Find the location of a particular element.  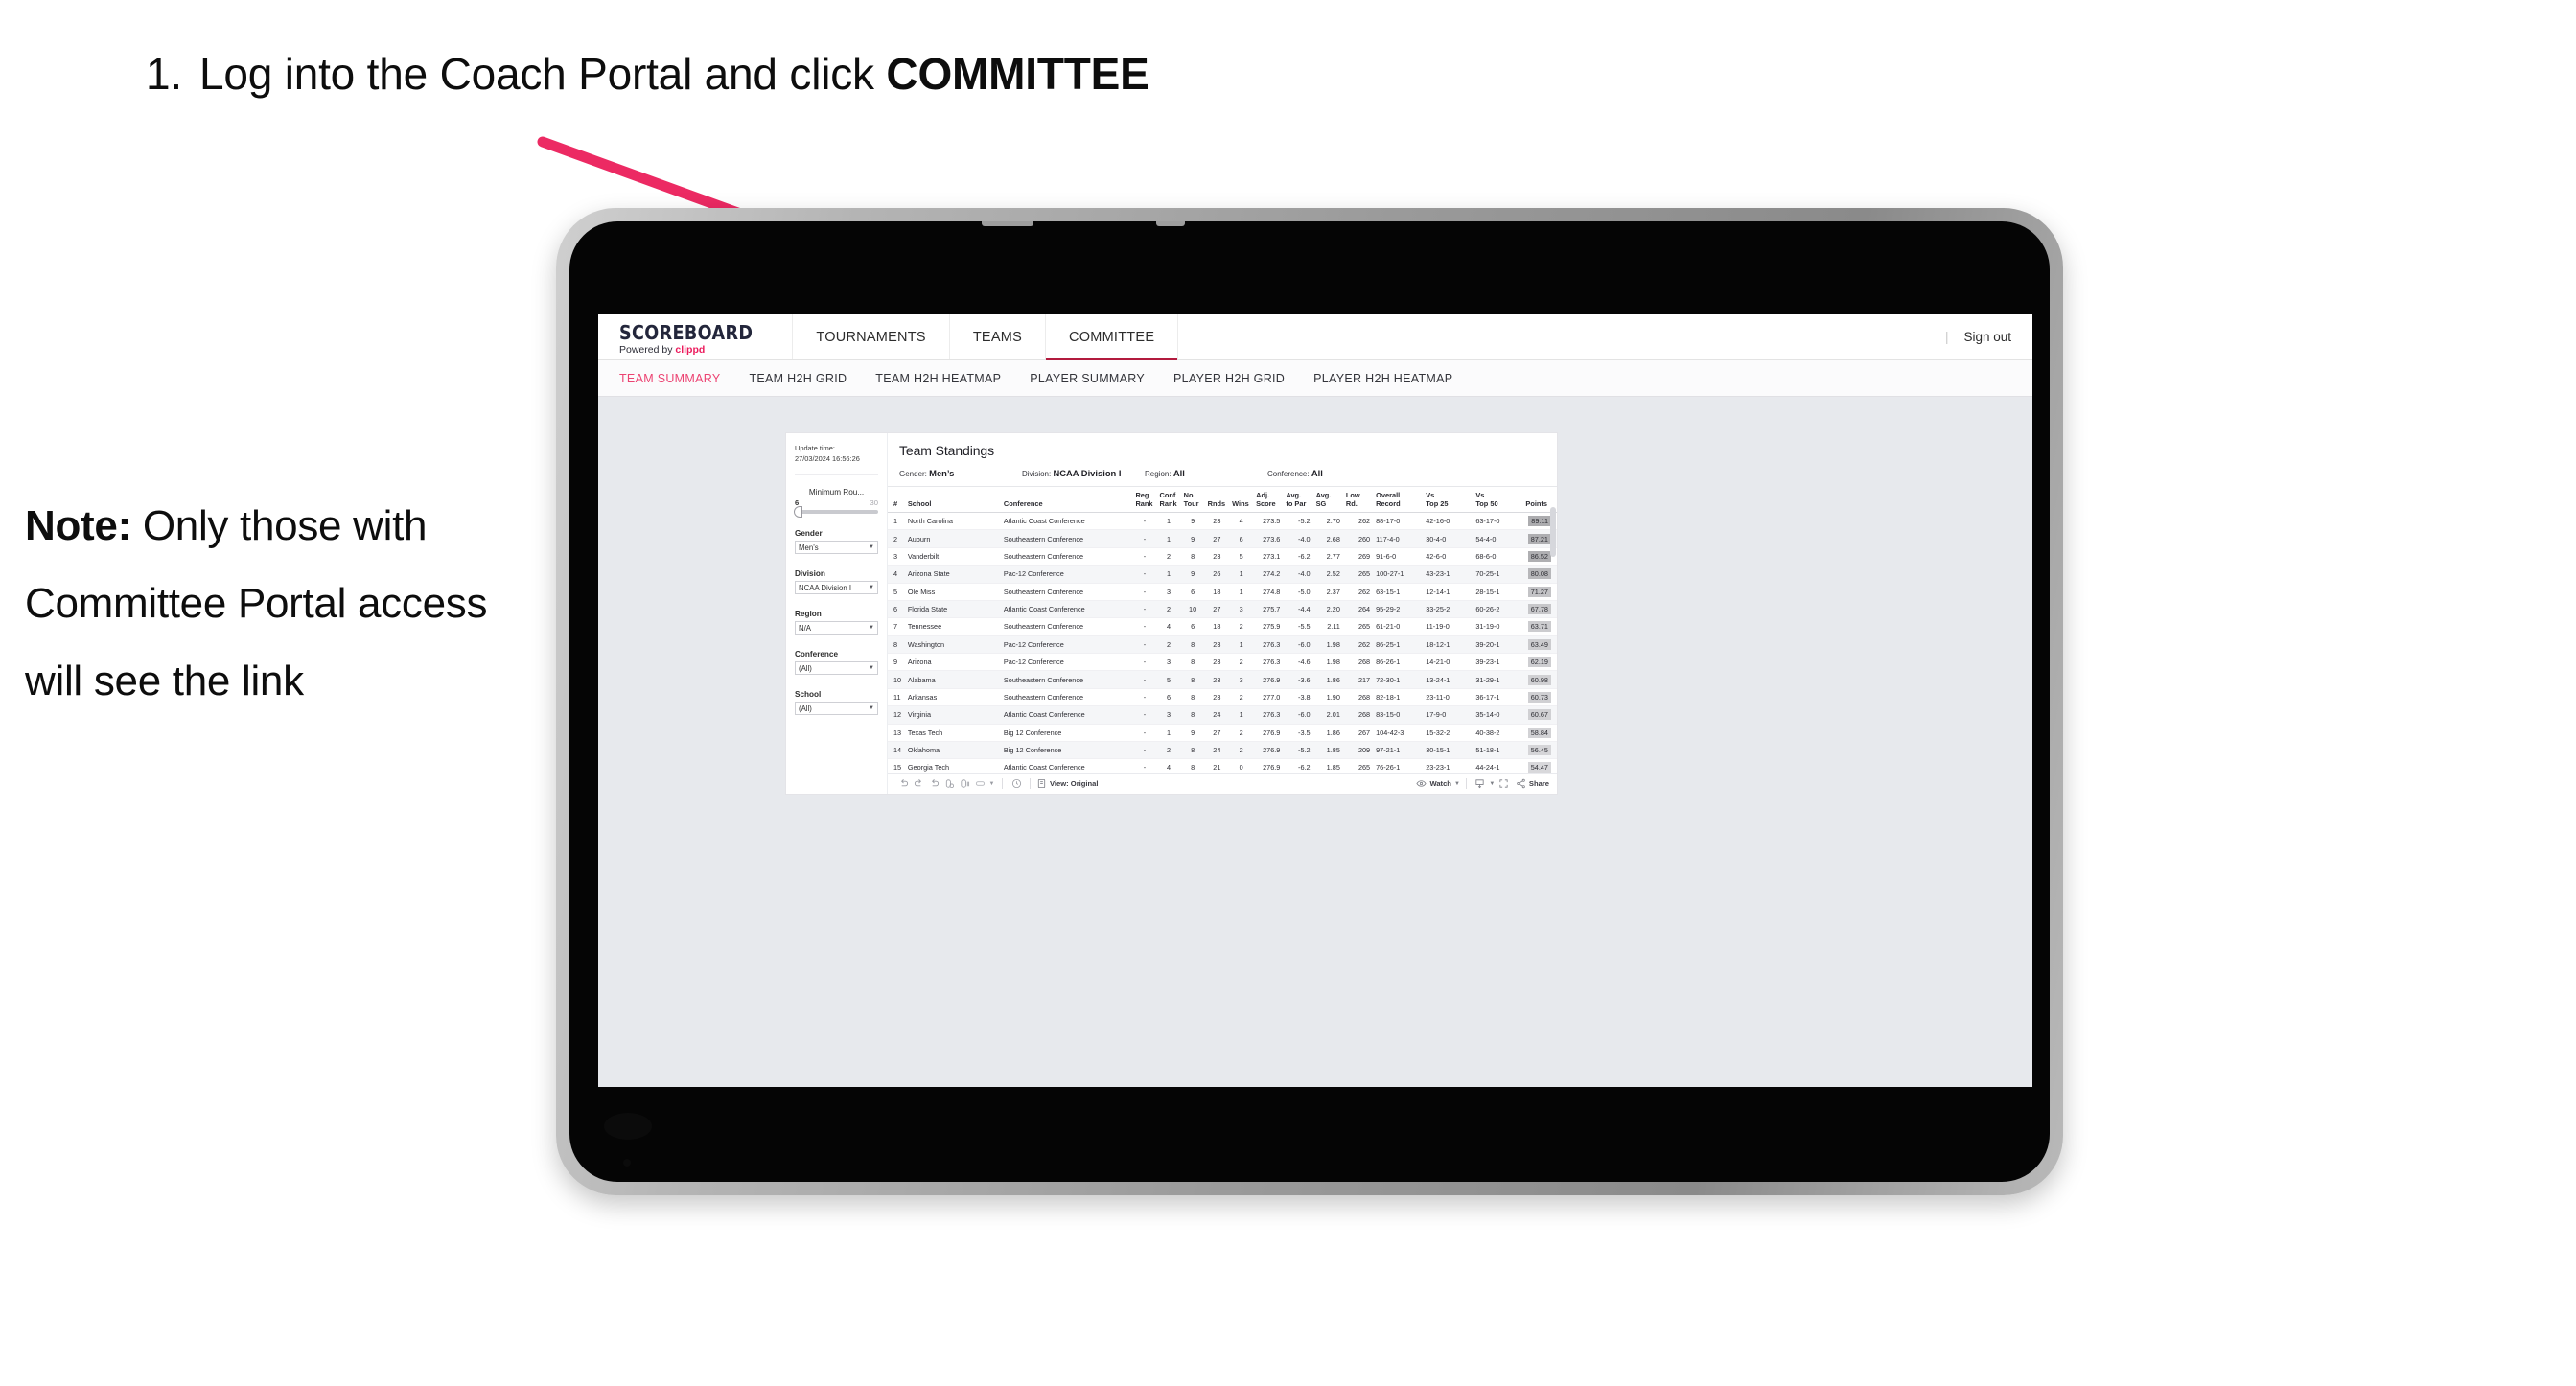

cell-reg-rank: - is located at coordinates (1145, 715).